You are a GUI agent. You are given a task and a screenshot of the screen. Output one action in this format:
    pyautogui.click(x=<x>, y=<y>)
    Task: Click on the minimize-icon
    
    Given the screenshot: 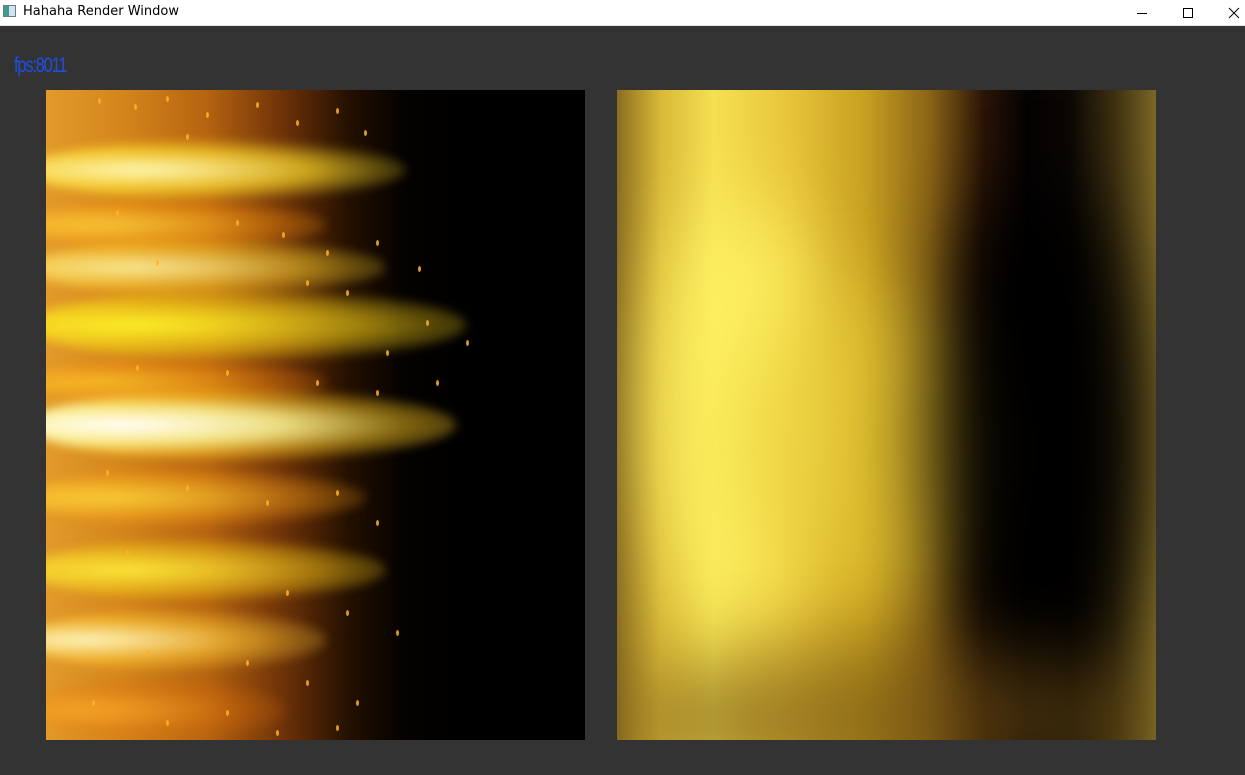 What is the action you would take?
    pyautogui.click(x=1141, y=13)
    